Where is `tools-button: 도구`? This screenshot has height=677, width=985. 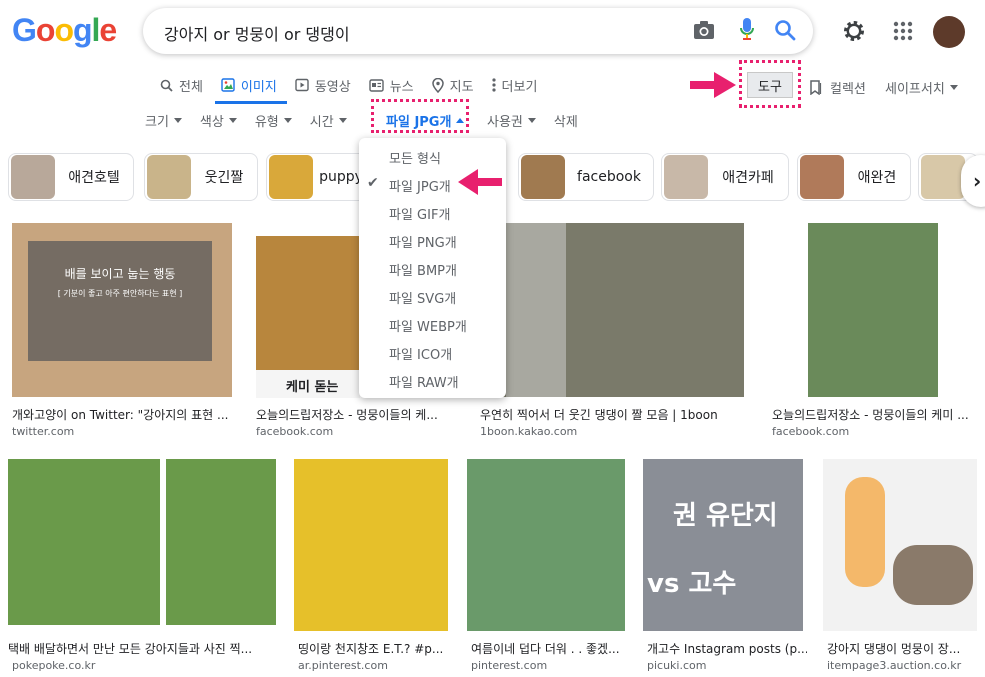 tools-button: 도구 is located at coordinates (770, 85).